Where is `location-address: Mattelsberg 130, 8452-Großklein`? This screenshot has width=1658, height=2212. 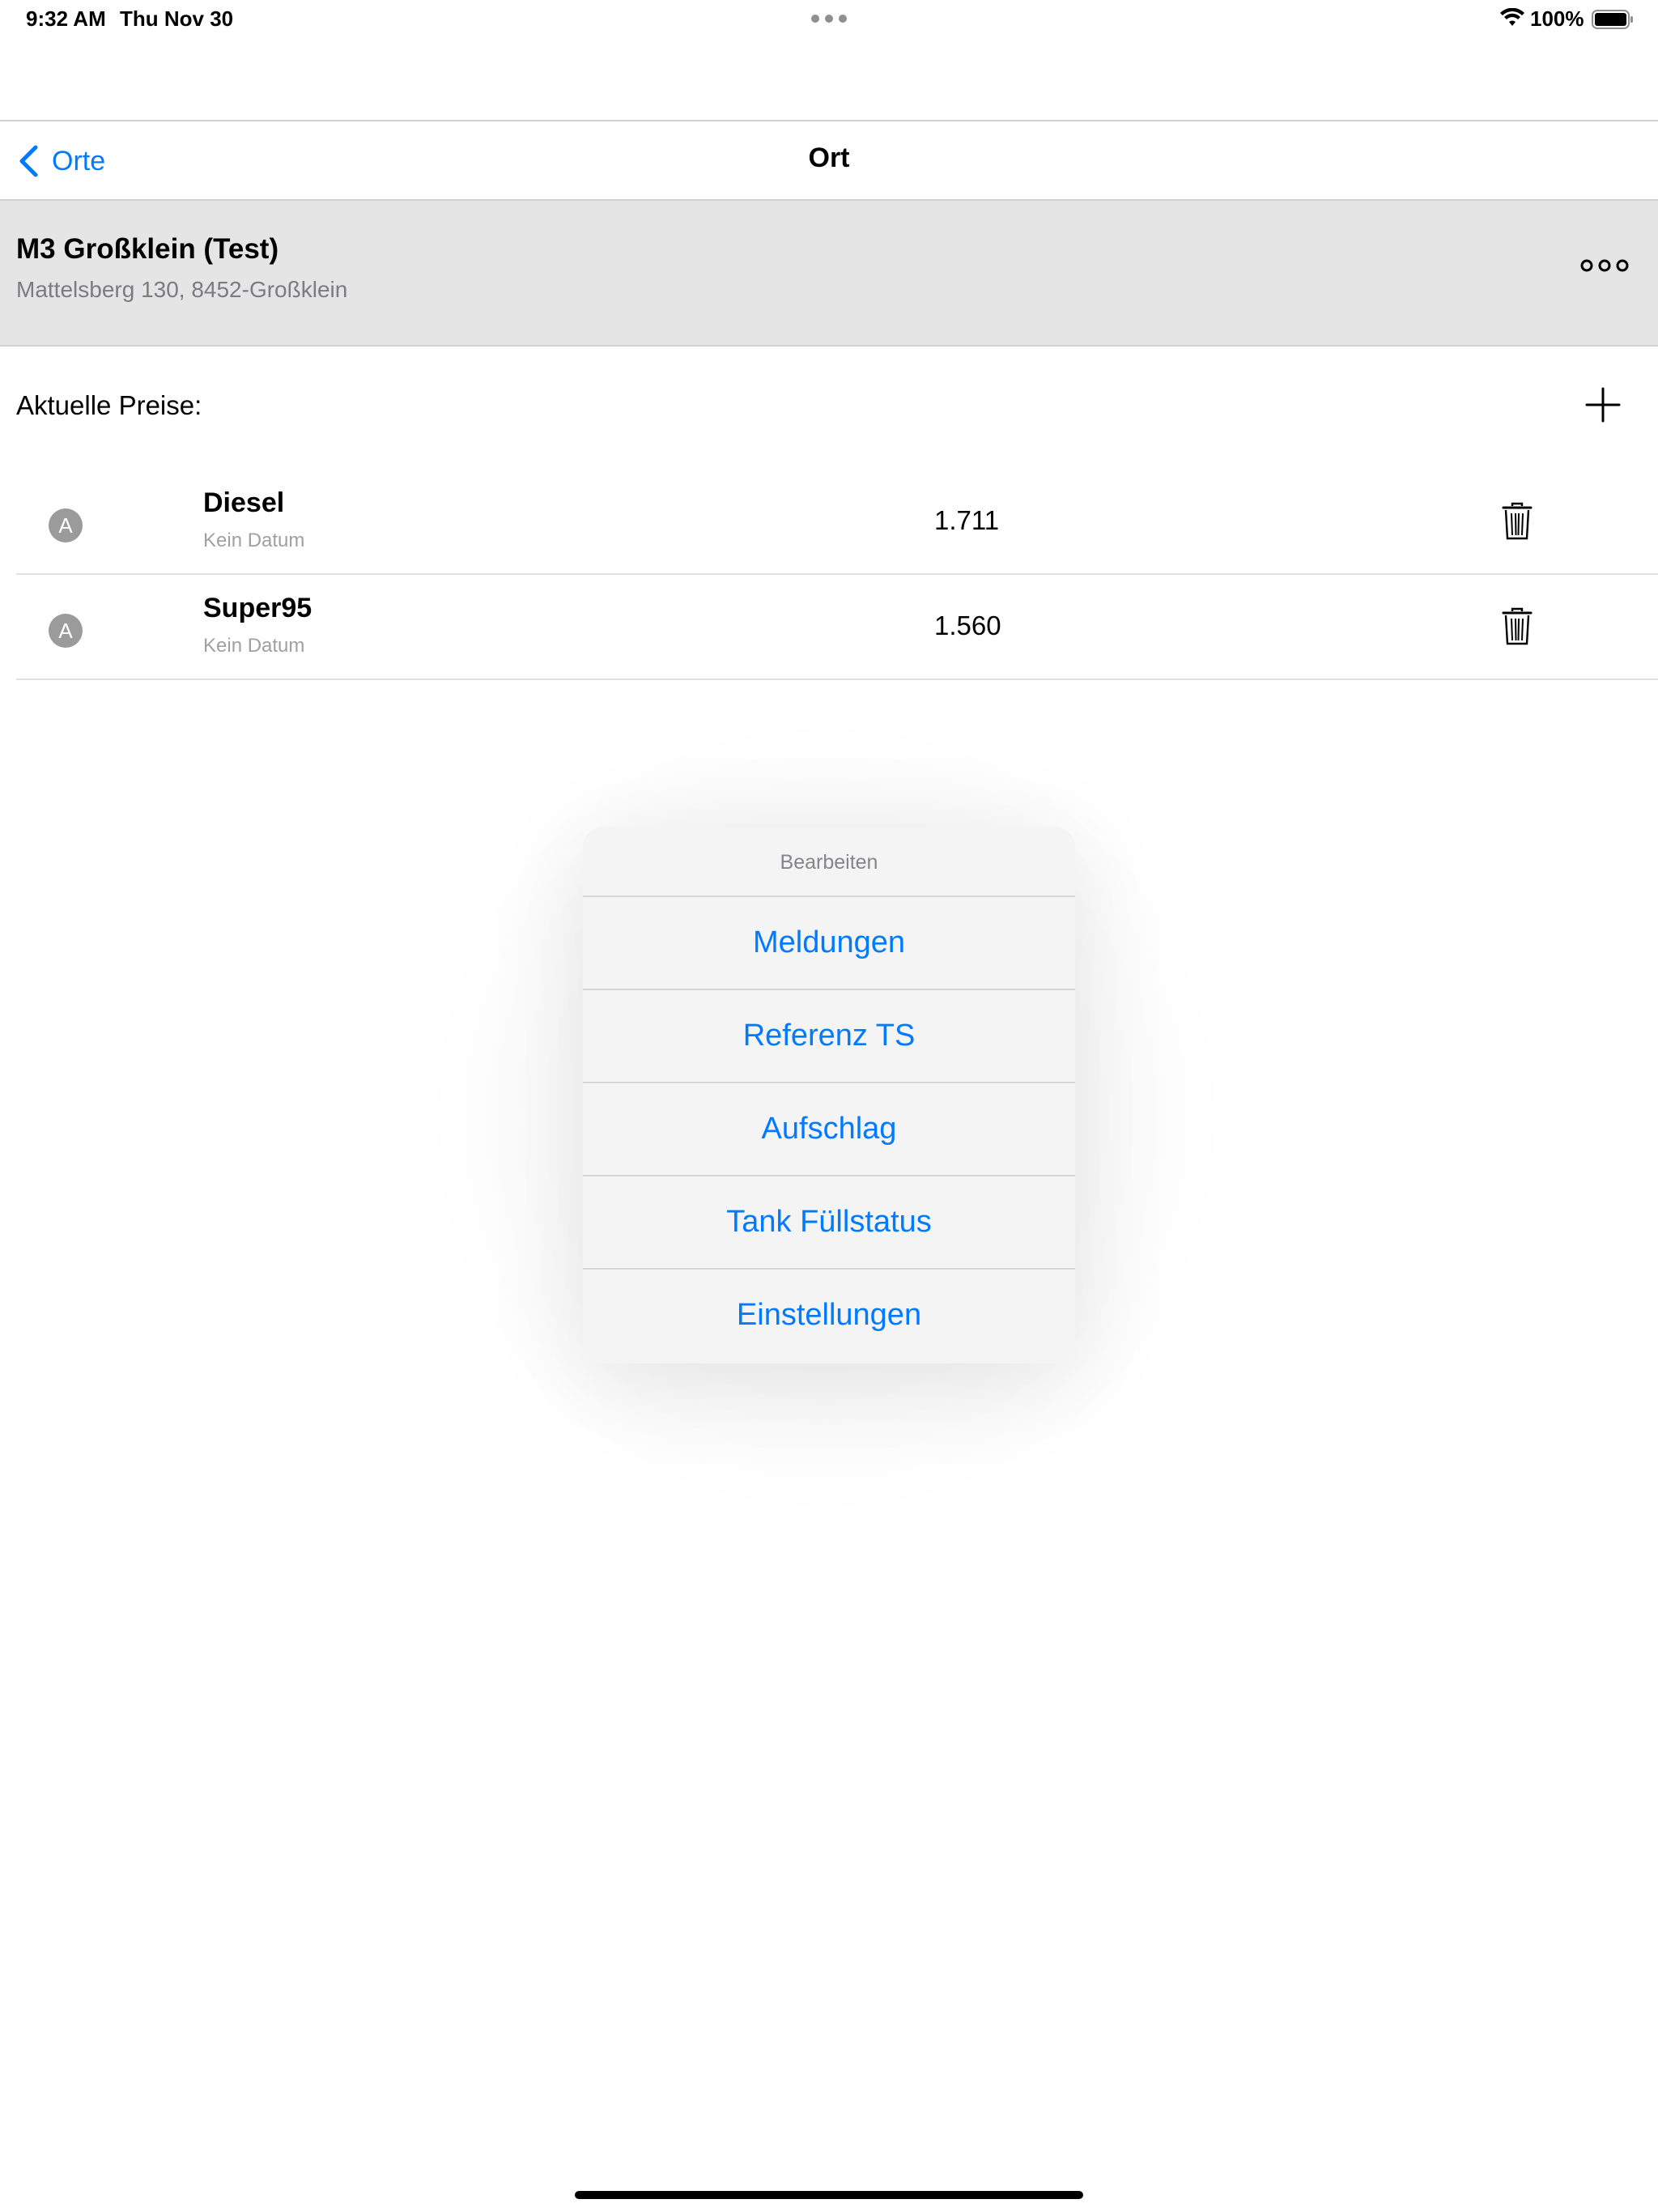
location-address: Mattelsberg 130, 8452-Großklein is located at coordinates (182, 289).